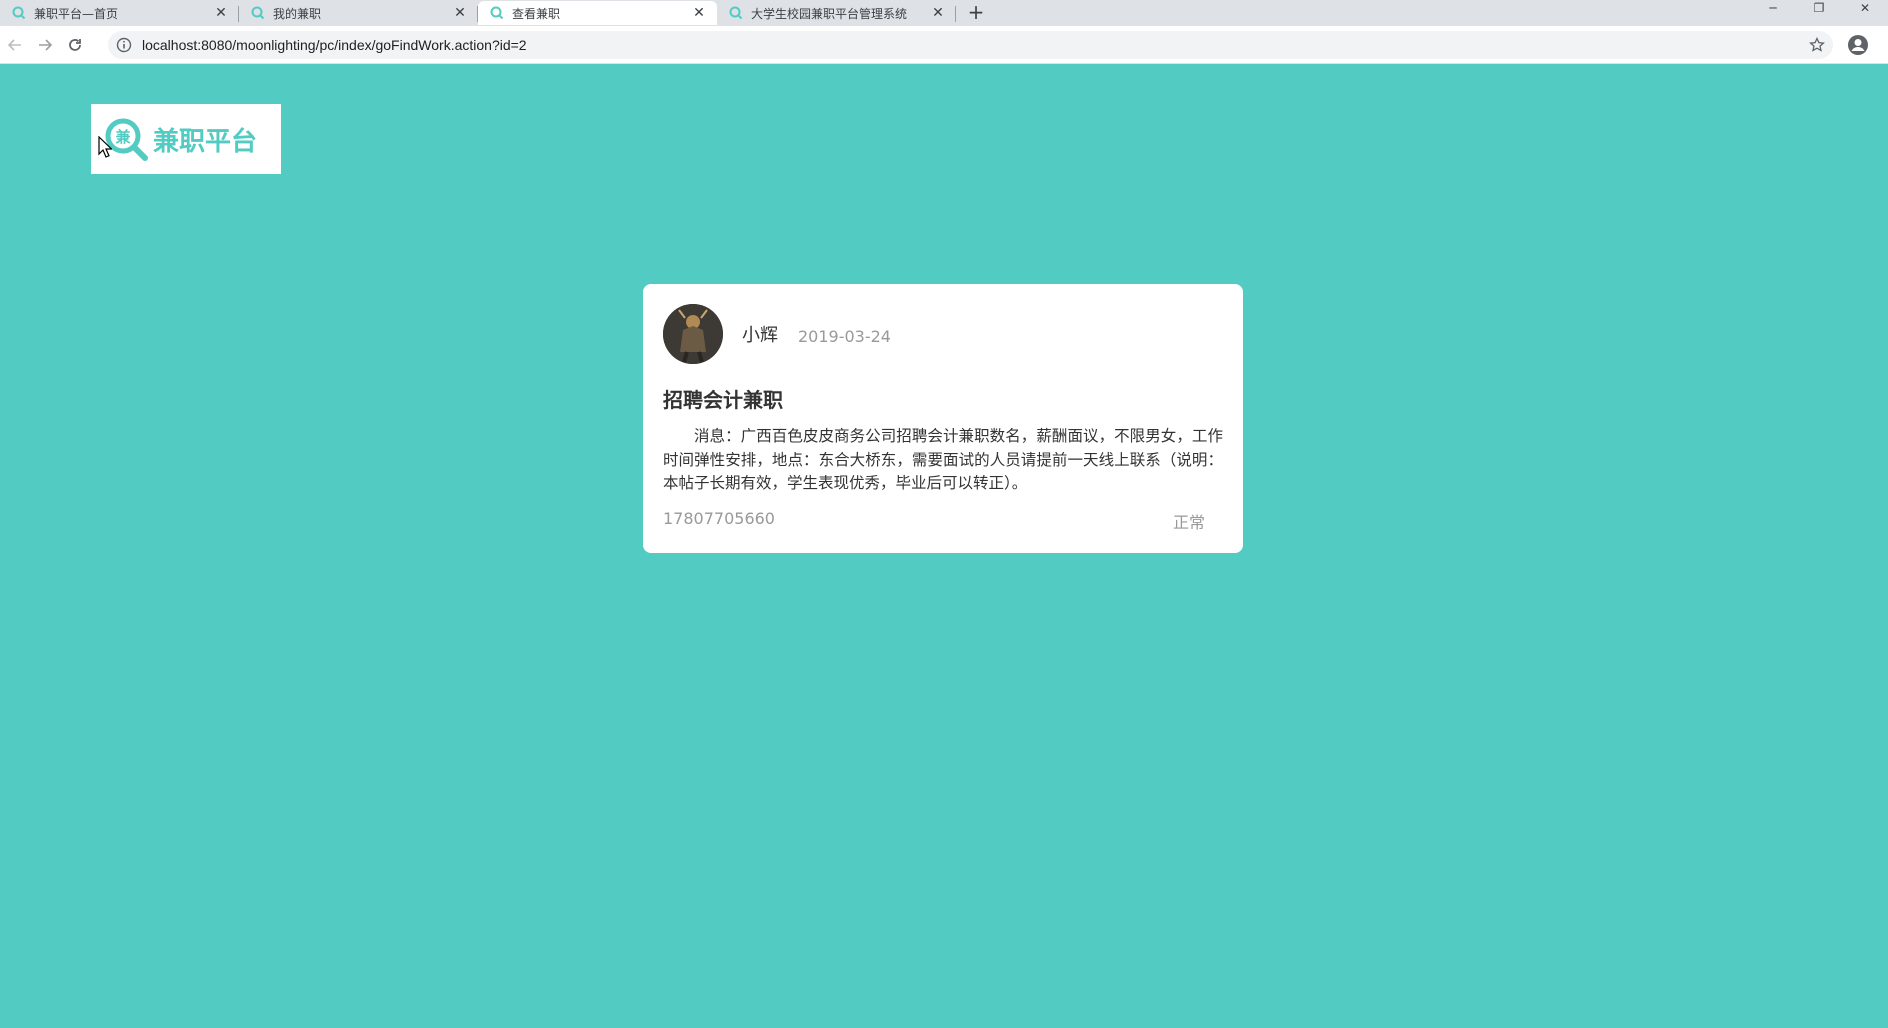  Describe the element at coordinates (1858, 45) in the screenshot. I see `profile-icon` at that location.